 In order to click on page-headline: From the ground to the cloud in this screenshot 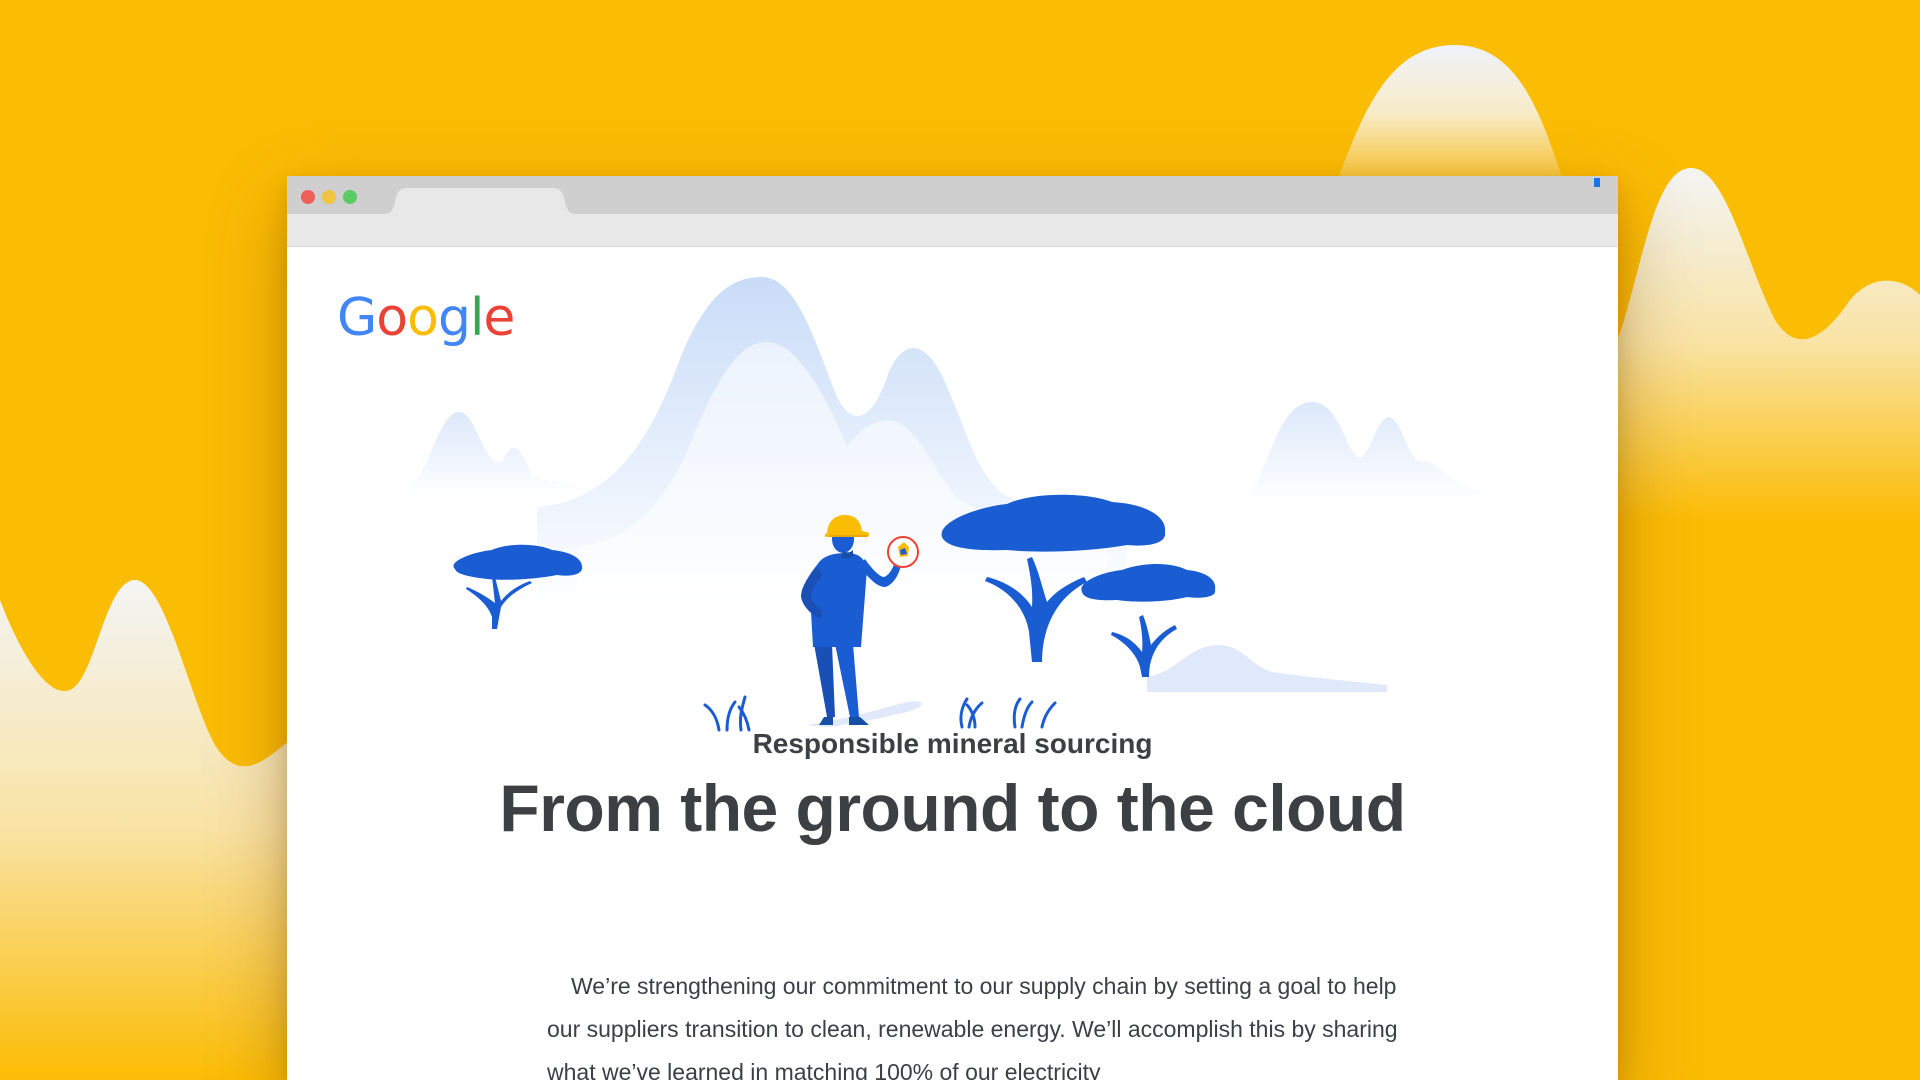, I will do `click(952, 808)`.